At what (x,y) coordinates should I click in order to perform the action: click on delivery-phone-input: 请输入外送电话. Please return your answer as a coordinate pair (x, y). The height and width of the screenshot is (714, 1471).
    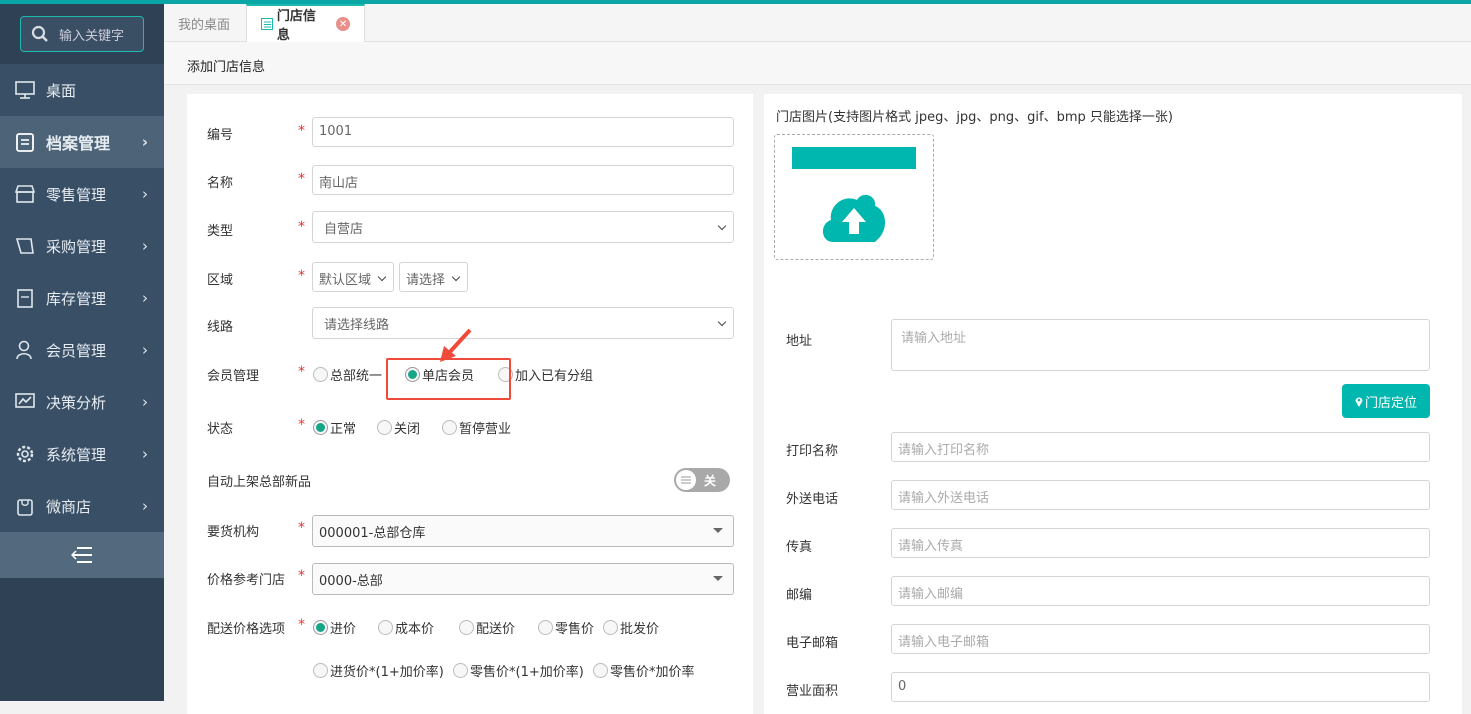
    Looking at the image, I should click on (1160, 495).